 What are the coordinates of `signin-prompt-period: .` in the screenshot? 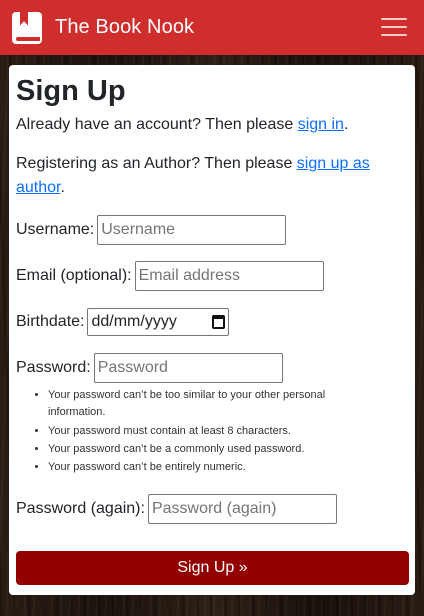 It's located at (346, 124).